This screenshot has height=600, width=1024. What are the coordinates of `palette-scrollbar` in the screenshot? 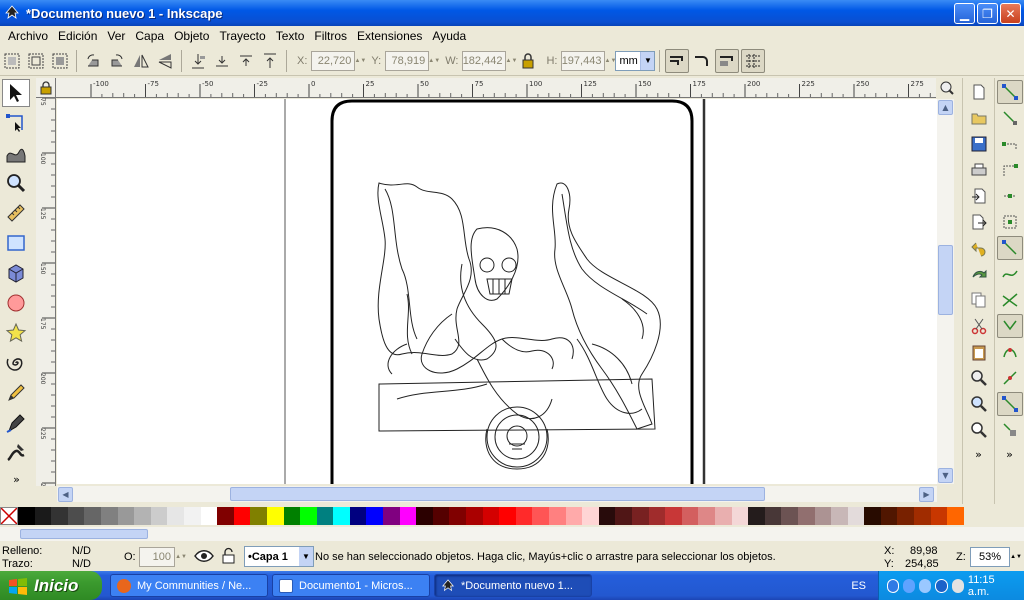 It's located at (512, 534).